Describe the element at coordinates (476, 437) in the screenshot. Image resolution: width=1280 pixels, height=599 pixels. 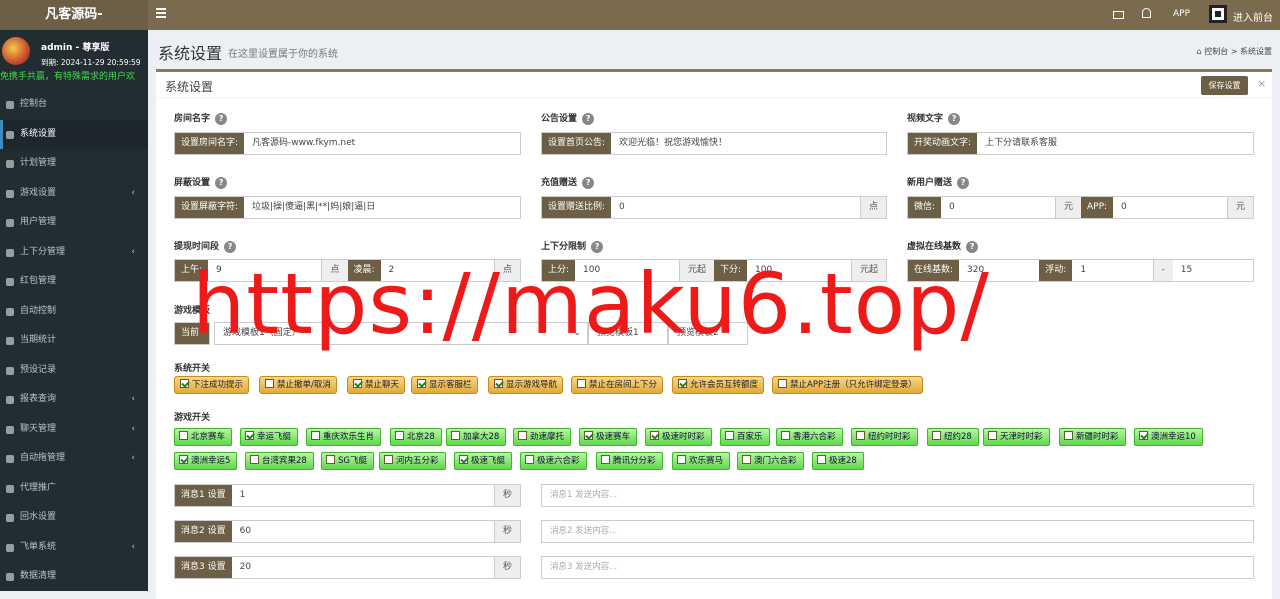
I see `game-switch: 加拿大28` at that location.